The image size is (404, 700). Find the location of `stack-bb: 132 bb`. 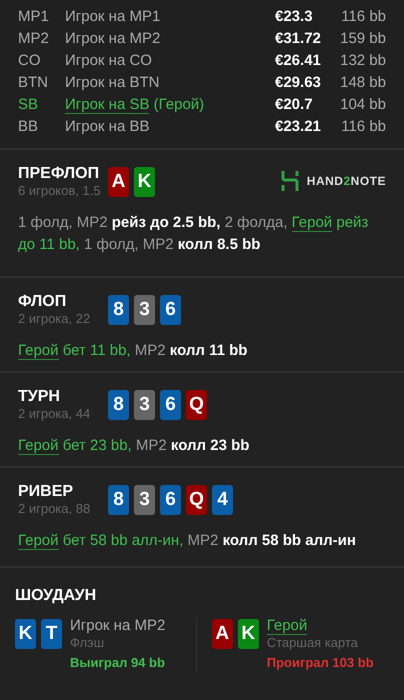

stack-bb: 132 bb is located at coordinates (362, 61).